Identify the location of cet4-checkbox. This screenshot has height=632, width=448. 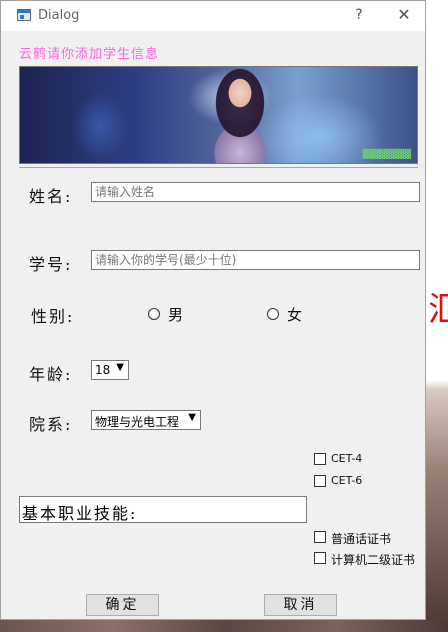
(320, 459).